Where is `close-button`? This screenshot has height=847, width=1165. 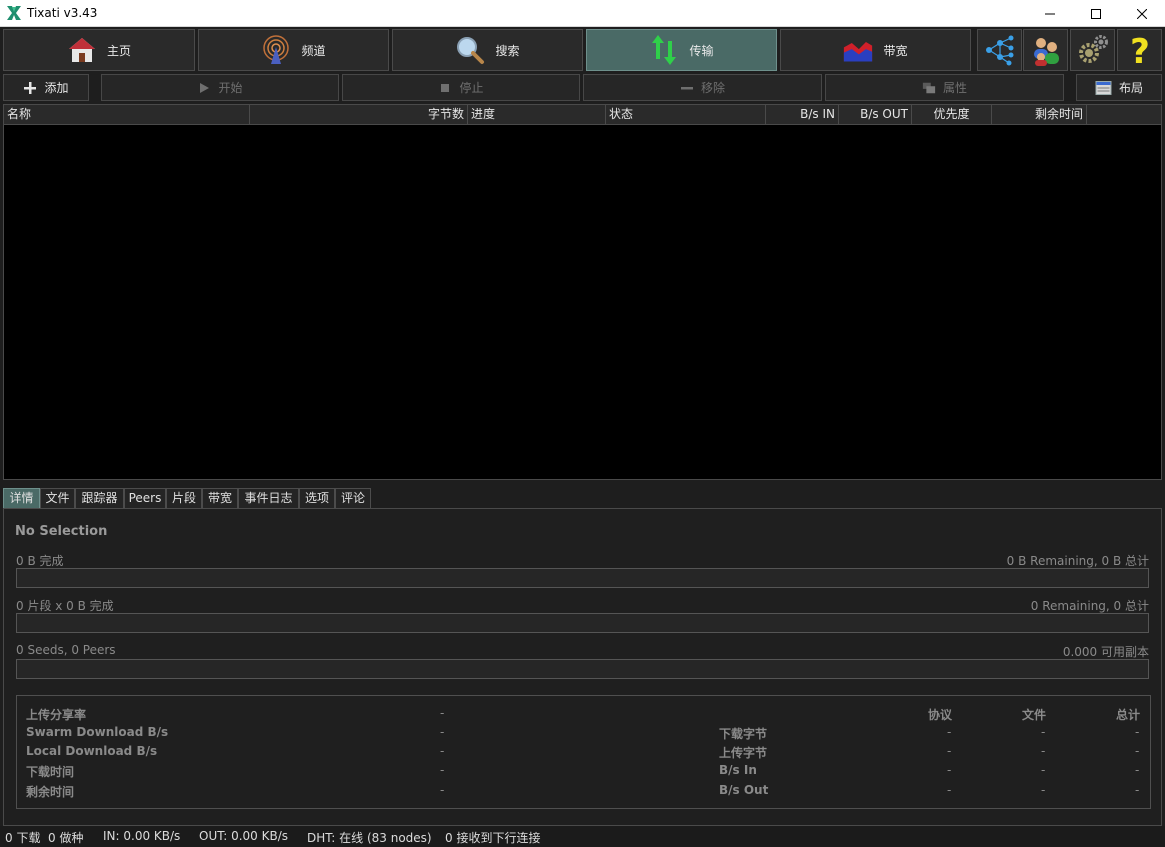 close-button is located at coordinates (1142, 13).